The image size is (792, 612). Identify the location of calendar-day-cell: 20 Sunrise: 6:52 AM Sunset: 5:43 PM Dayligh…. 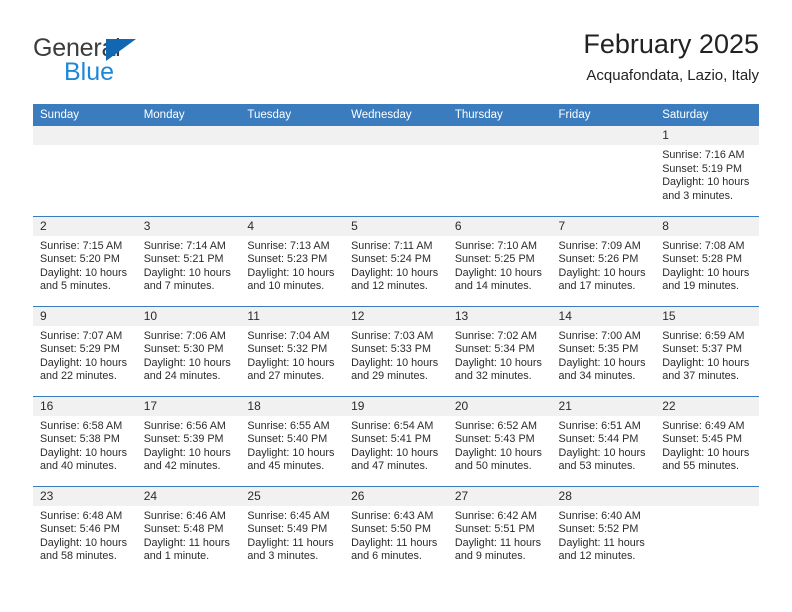
(499, 440).